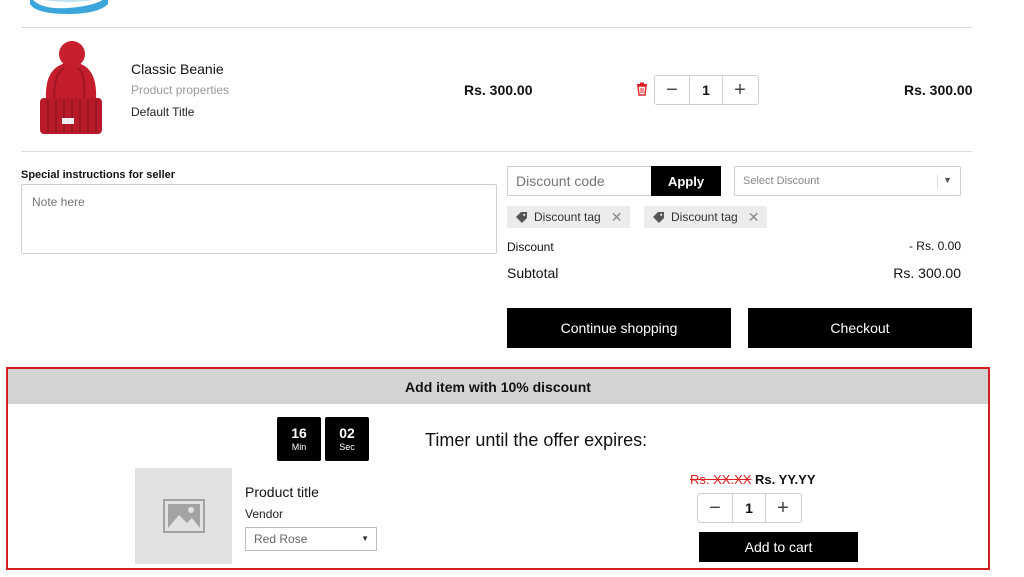 The width and height of the screenshot is (1024, 577). Describe the element at coordinates (533, 273) in the screenshot. I see `subtotal-label: Subtotal` at that location.